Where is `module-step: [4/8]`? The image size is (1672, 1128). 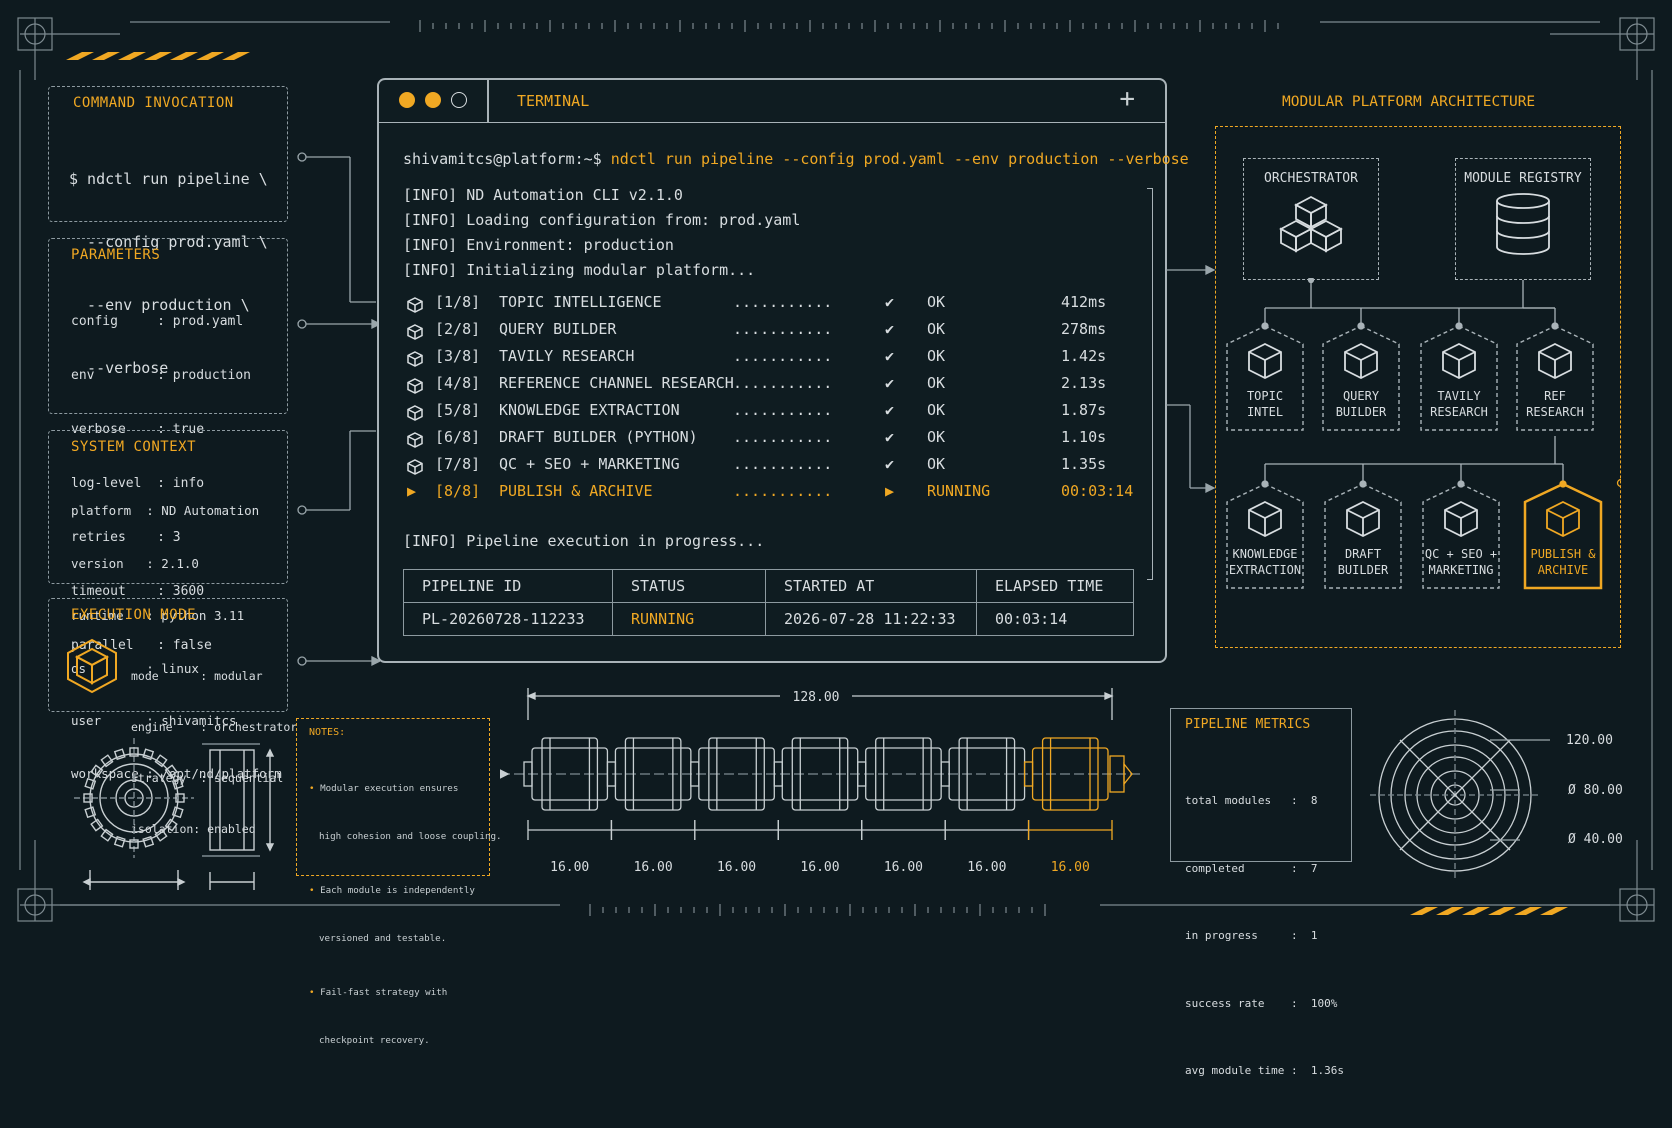 module-step: [4/8] is located at coordinates (458, 383).